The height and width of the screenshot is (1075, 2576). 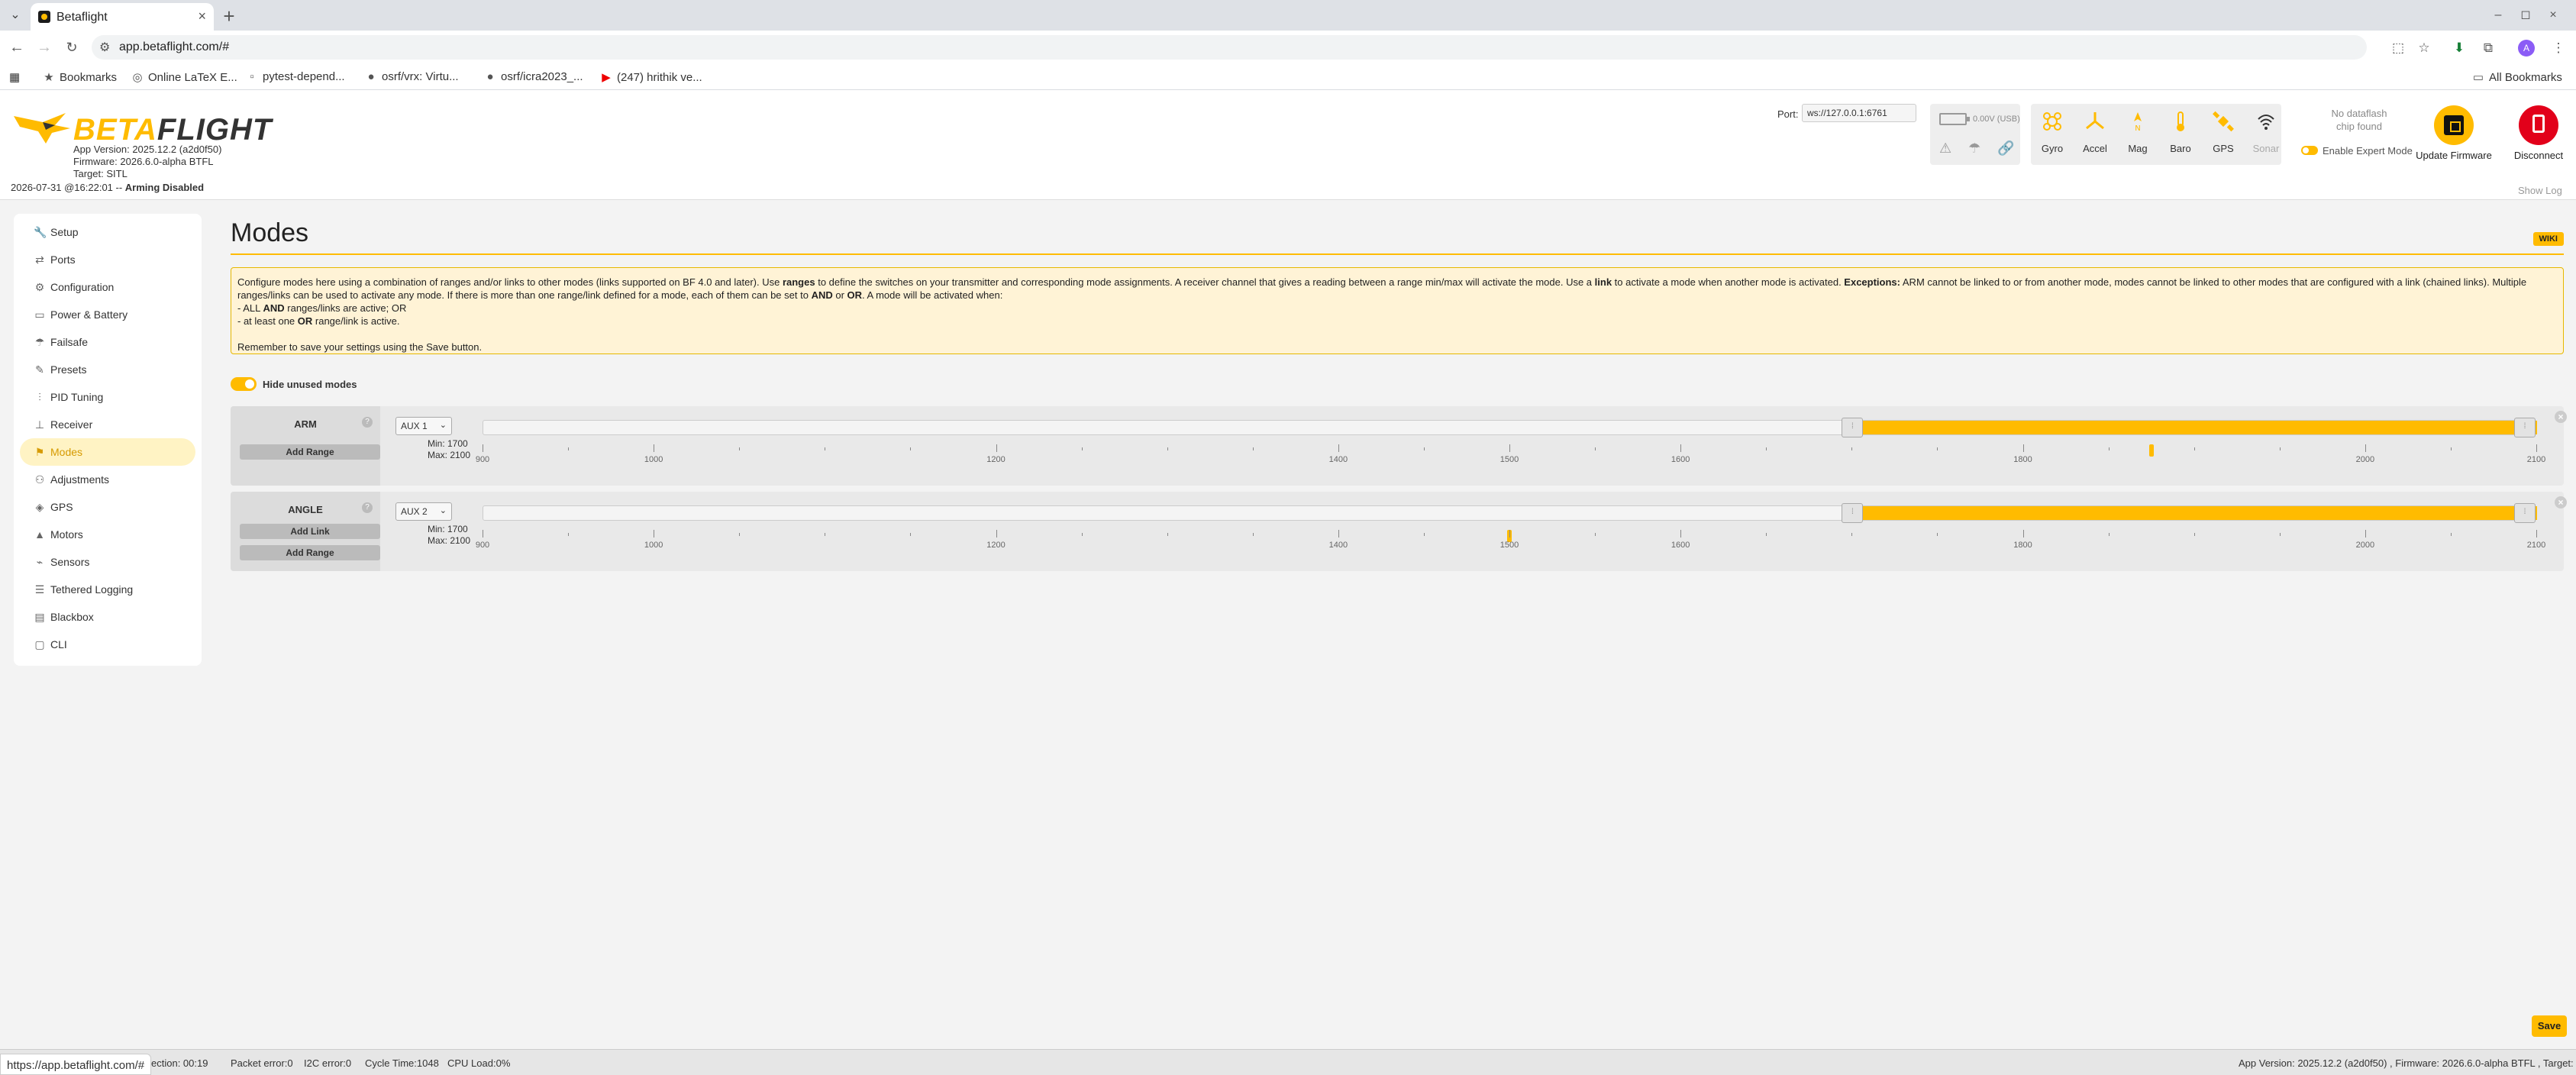 What do you see at coordinates (17, 47) in the screenshot?
I see `back-icon: ←` at bounding box center [17, 47].